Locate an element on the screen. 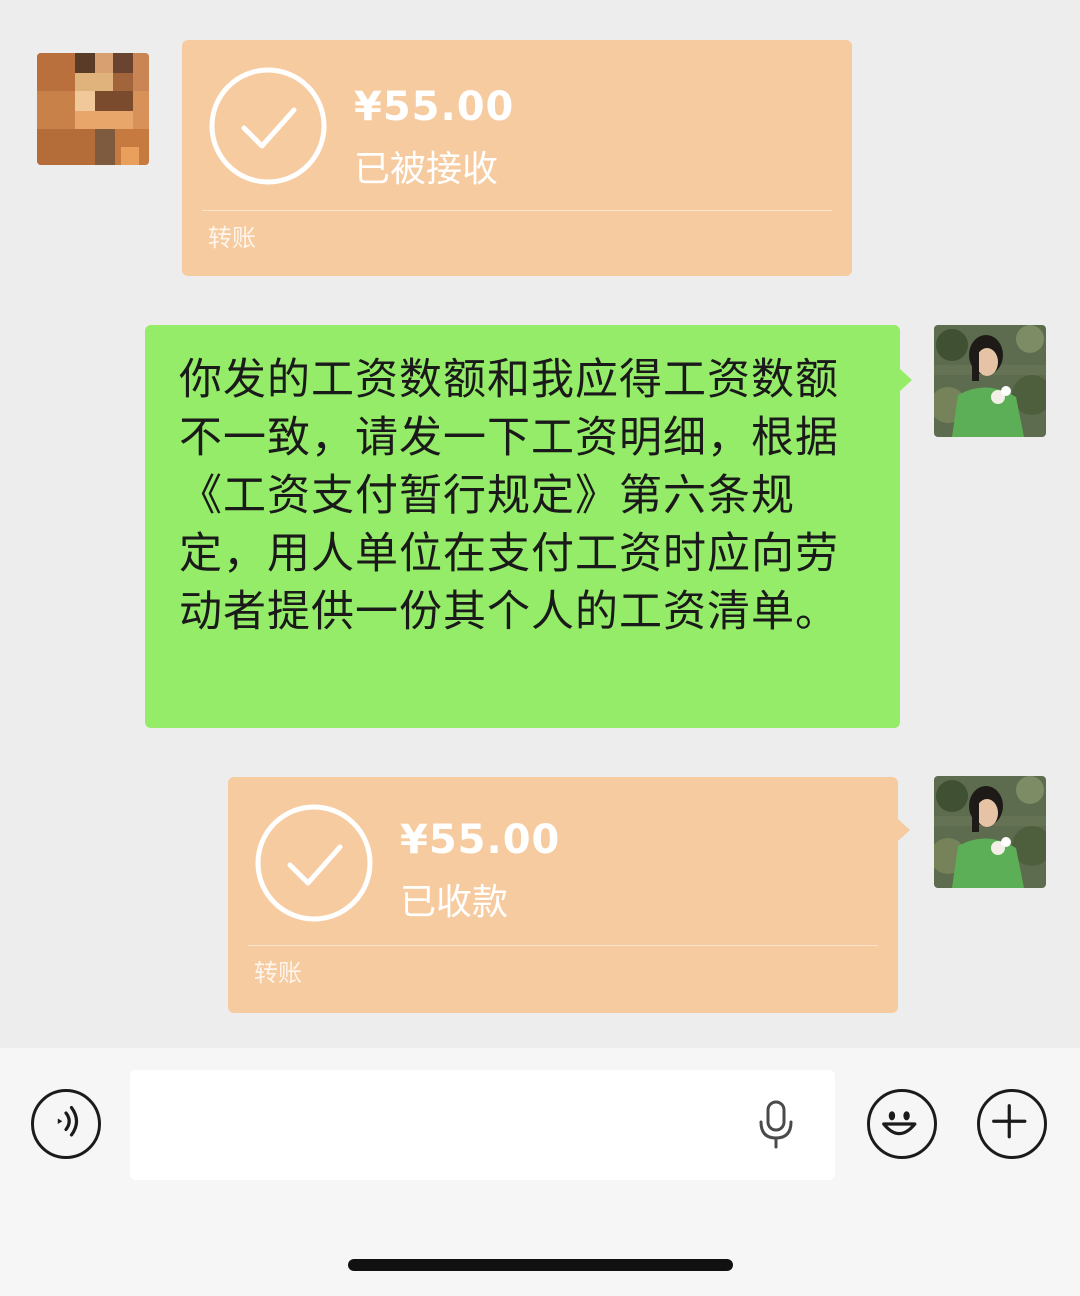  transfer-status: 已收款 is located at coordinates (454, 902).